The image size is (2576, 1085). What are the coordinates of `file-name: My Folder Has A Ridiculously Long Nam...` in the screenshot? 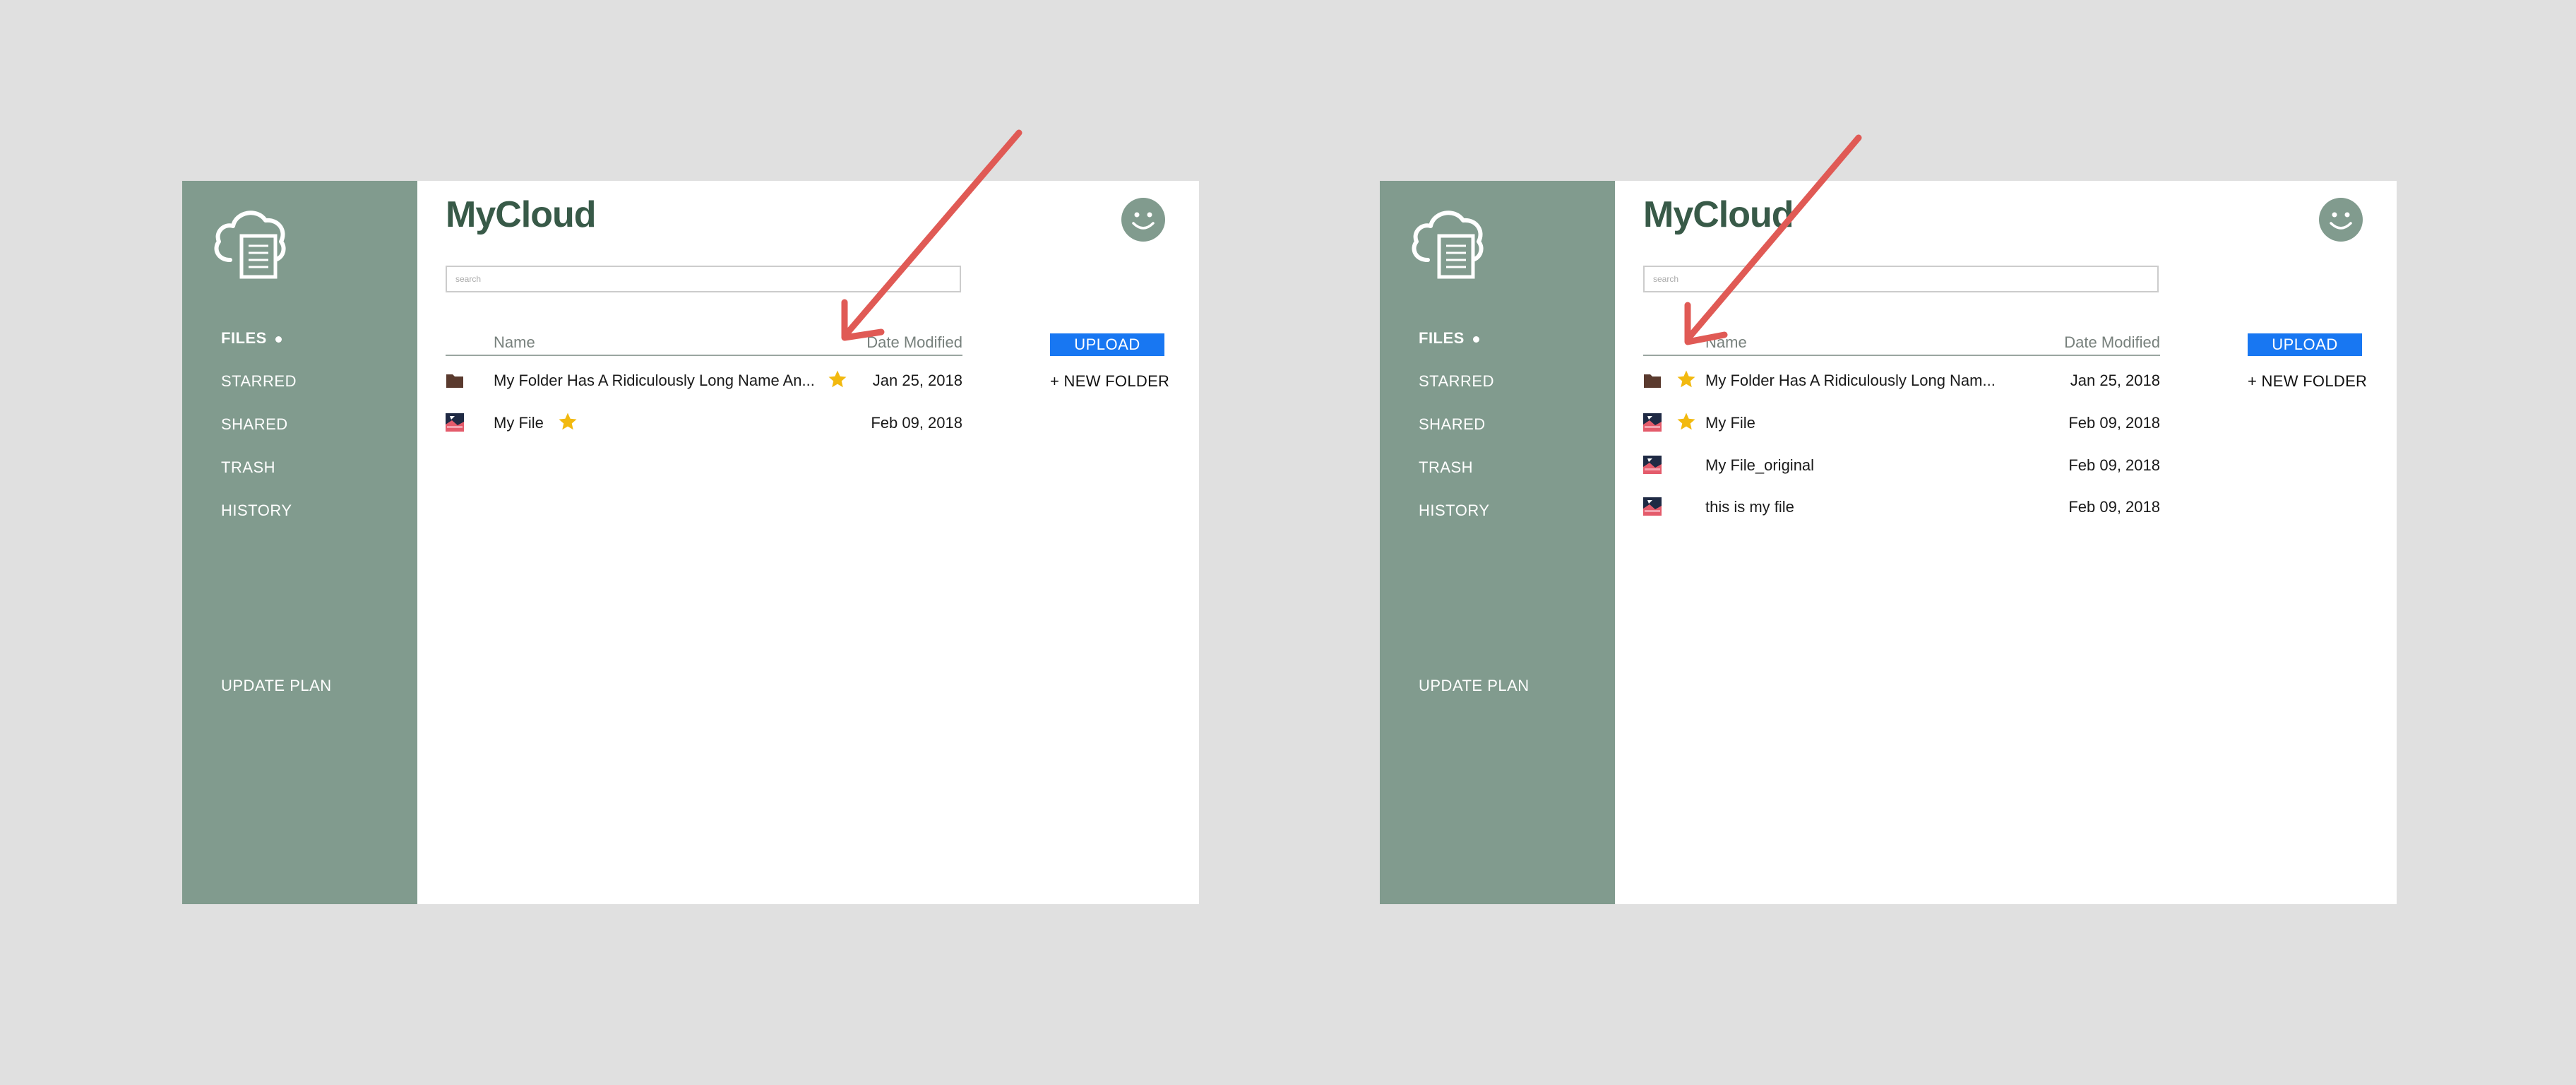 It's located at (1850, 381).